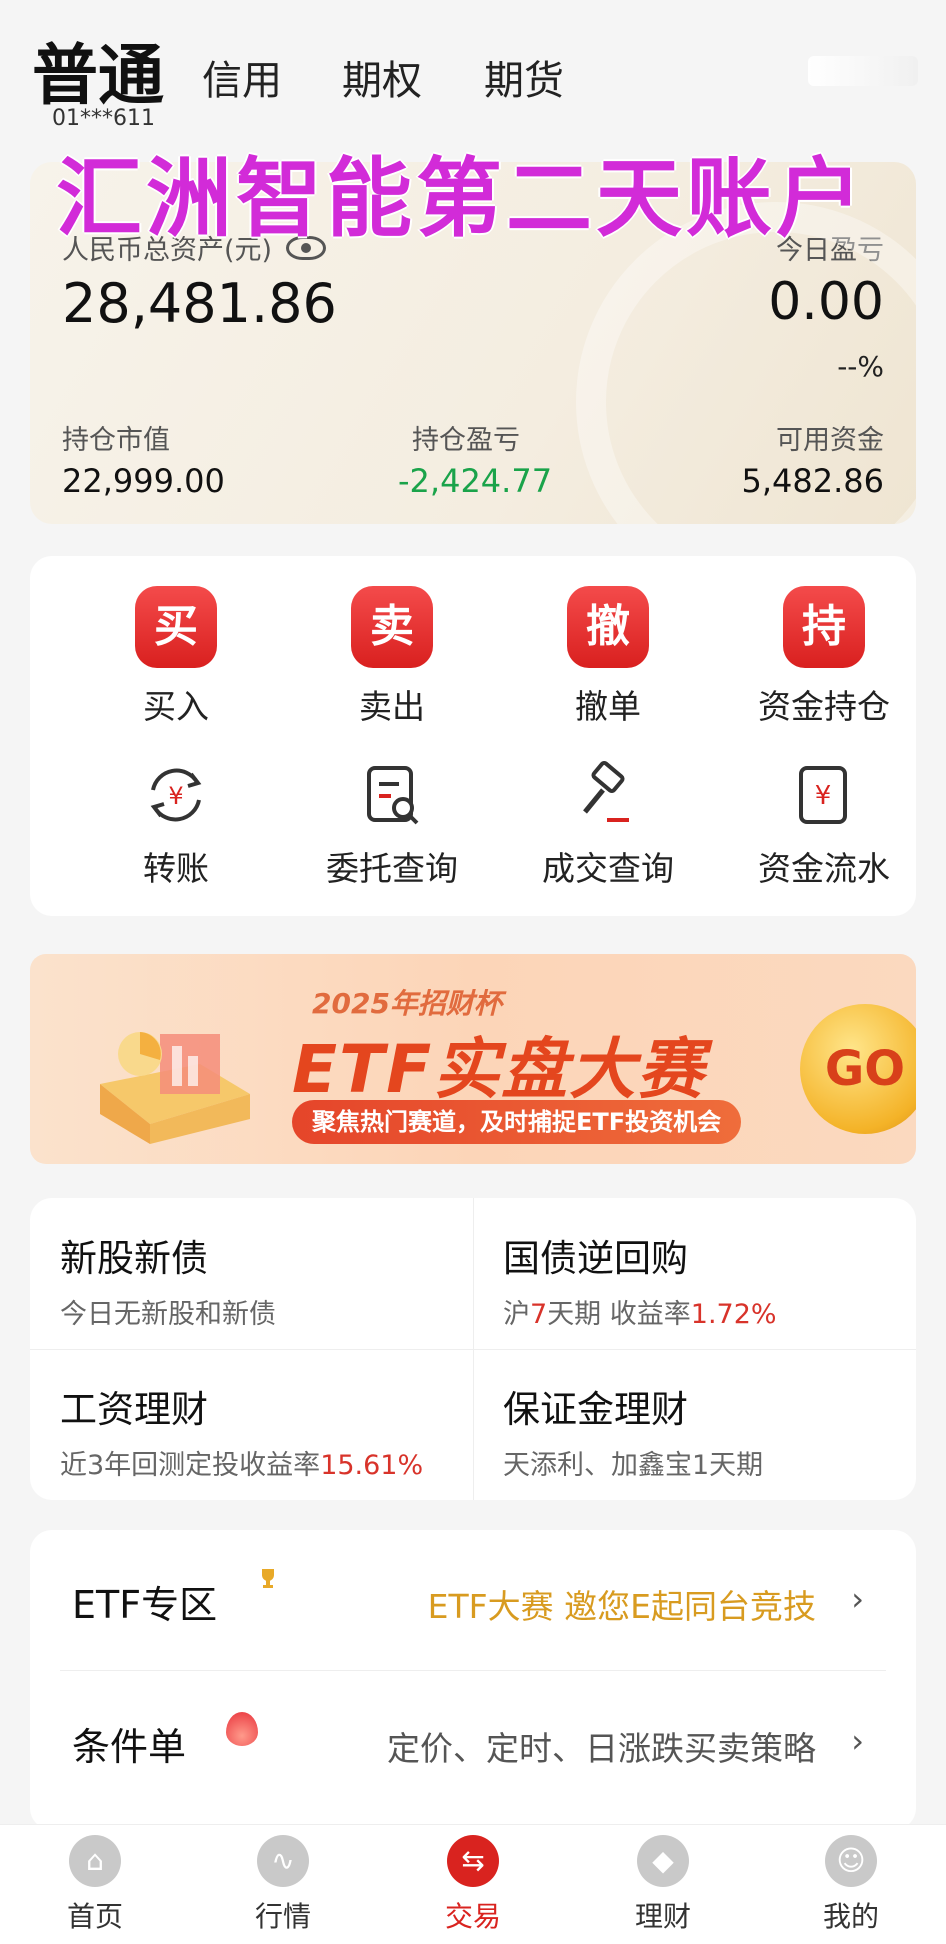 Image resolution: width=946 pixels, height=1944 pixels. What do you see at coordinates (392, 706) in the screenshot?
I see `sell-label: 卖出` at bounding box center [392, 706].